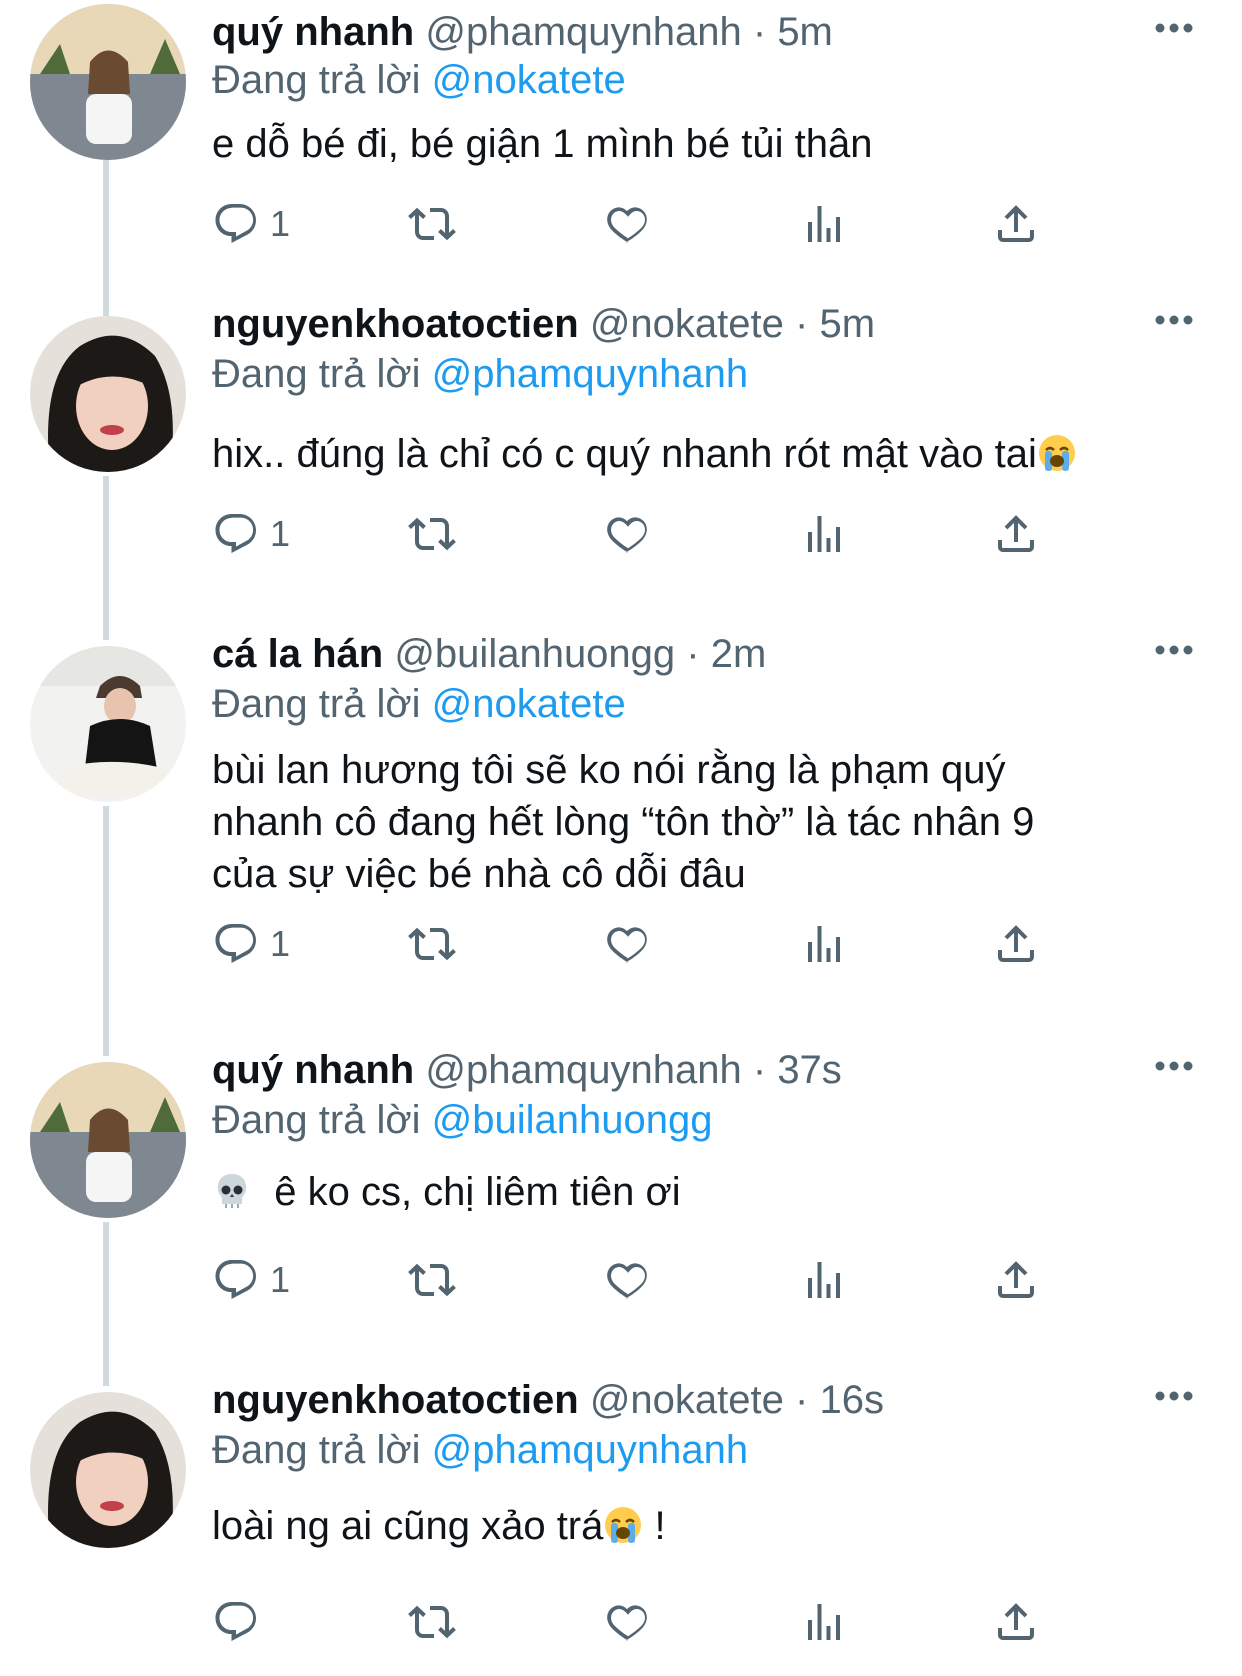 This screenshot has width=1242, height=1676. Describe the element at coordinates (241, 1622) in the screenshot. I see `reply-button` at that location.